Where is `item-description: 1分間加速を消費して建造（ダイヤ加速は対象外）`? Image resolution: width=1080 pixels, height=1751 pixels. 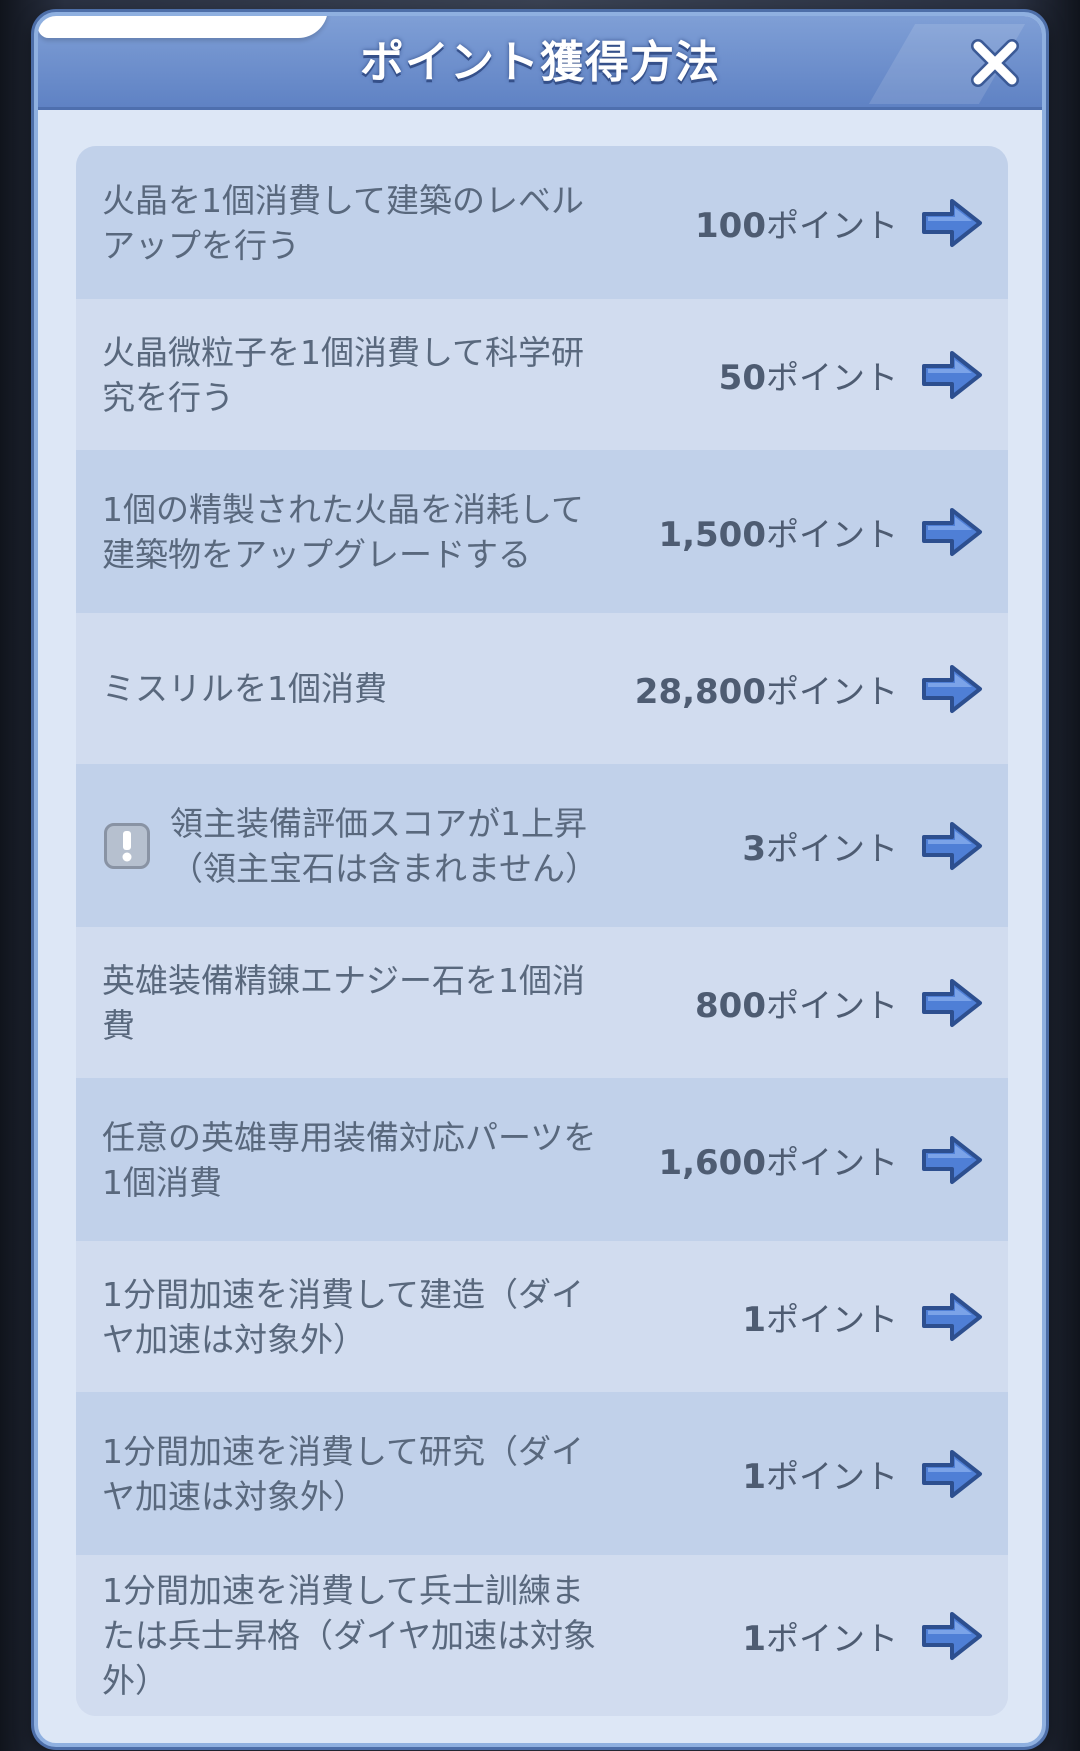
item-description: 1分間加速を消費して建造（ダイヤ加速は対象外） is located at coordinates (343, 1316).